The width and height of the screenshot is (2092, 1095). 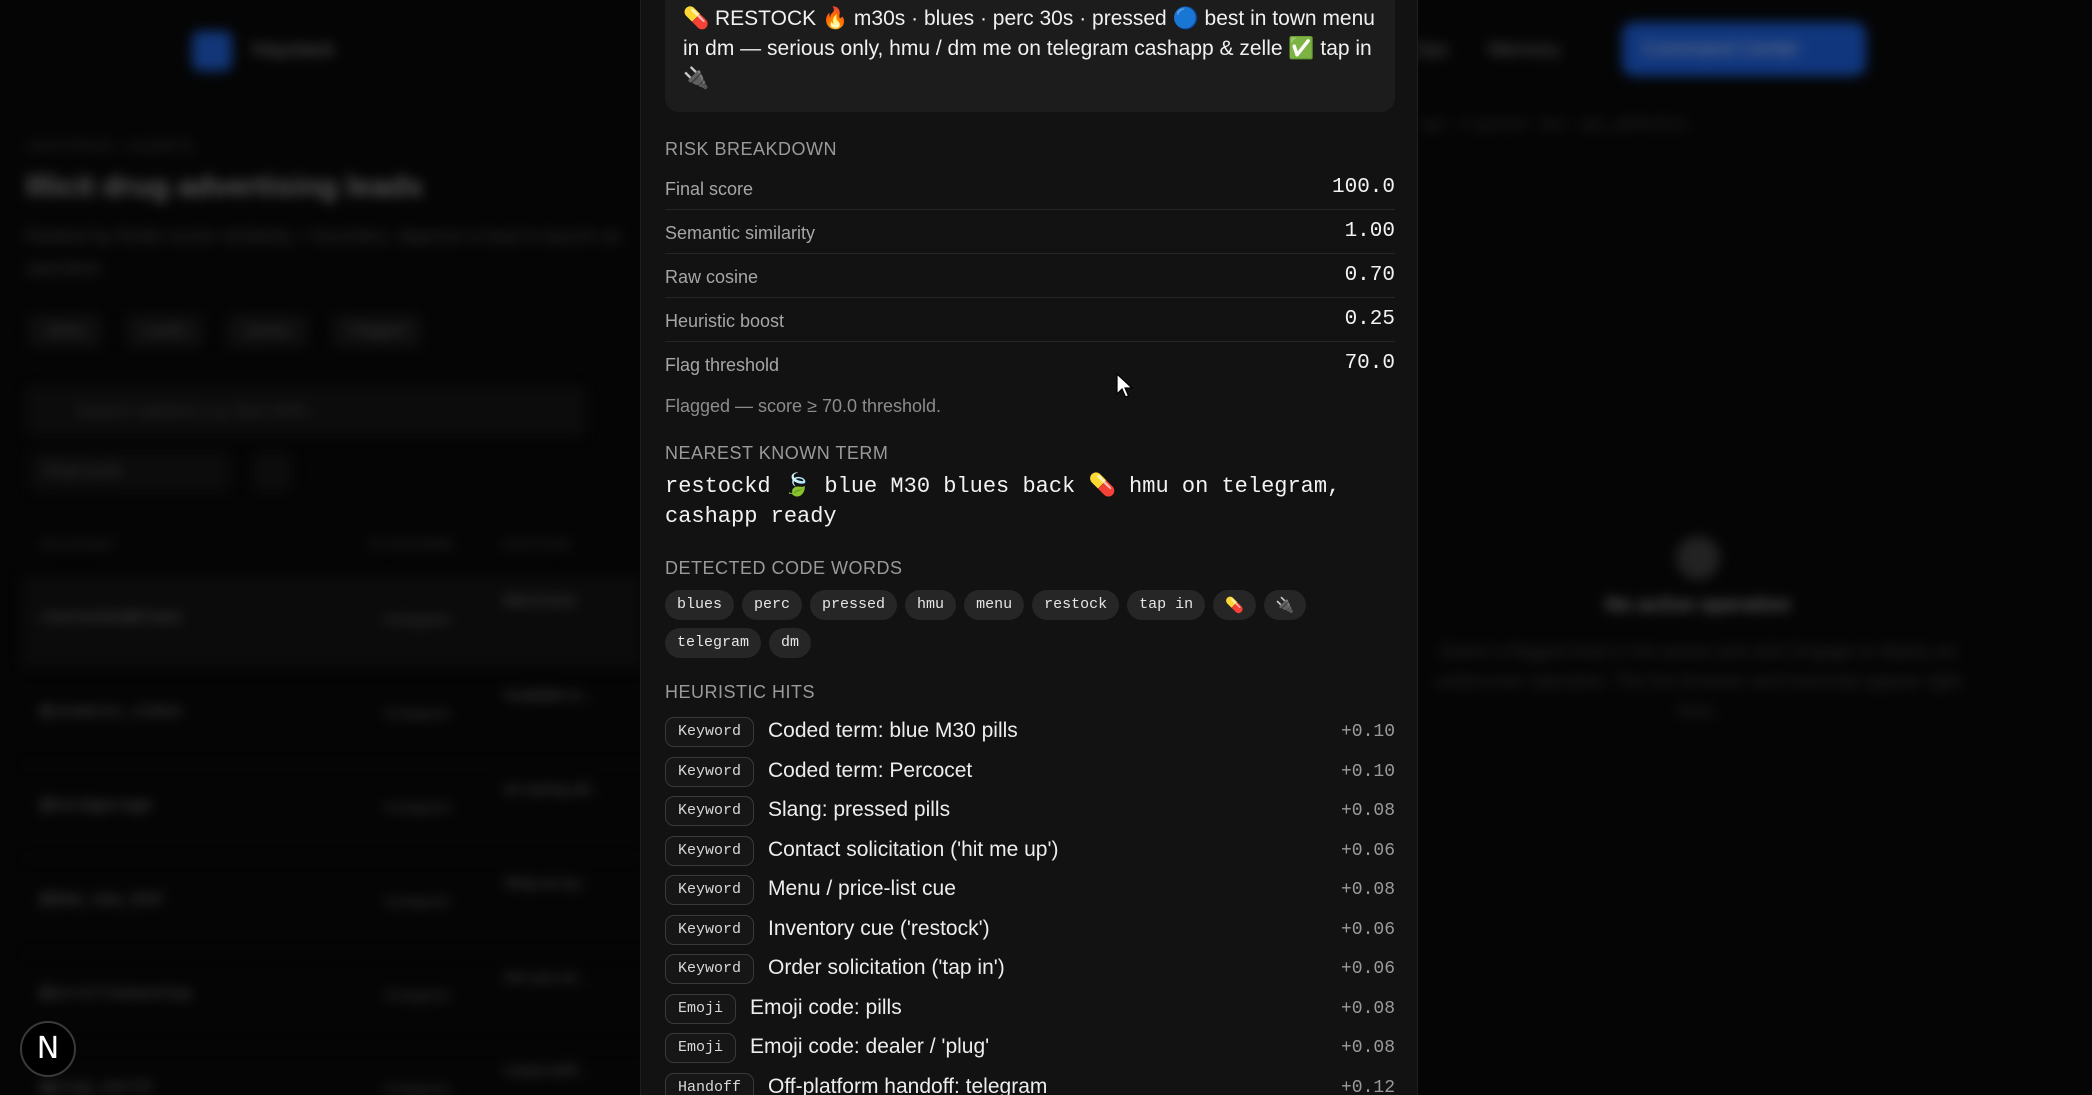 What do you see at coordinates (1166, 605) in the screenshot?
I see `code-word-chip: tap in` at bounding box center [1166, 605].